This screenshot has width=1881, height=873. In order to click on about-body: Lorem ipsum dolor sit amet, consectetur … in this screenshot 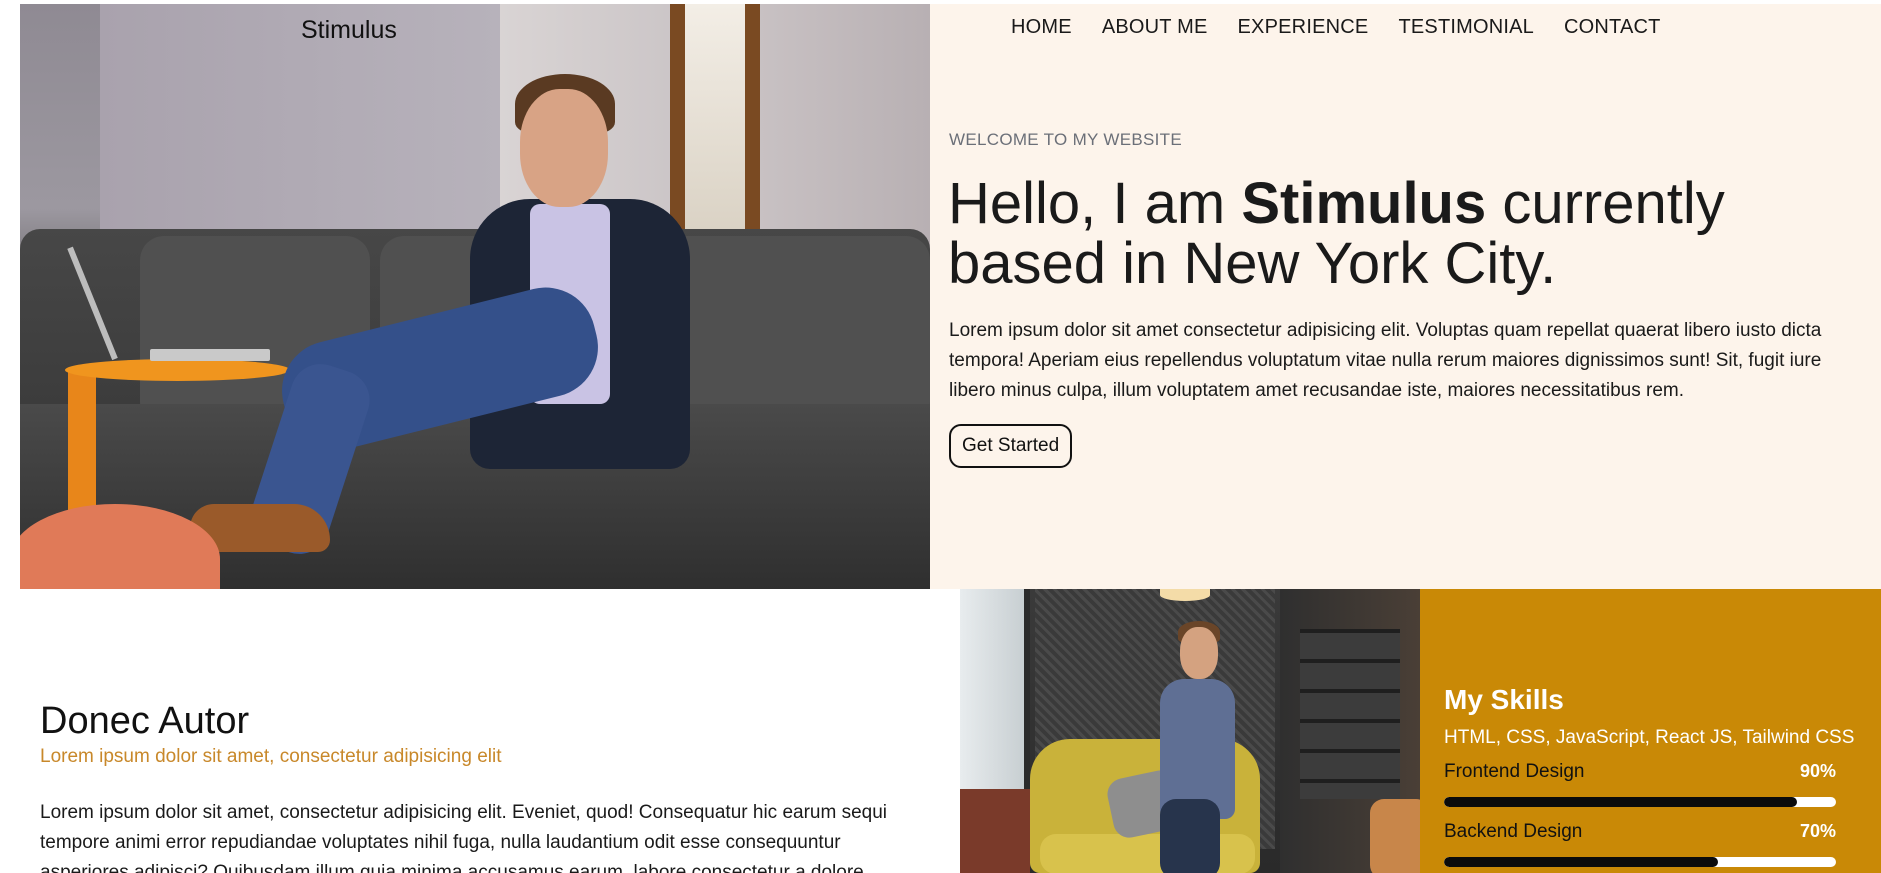, I will do `click(463, 837)`.